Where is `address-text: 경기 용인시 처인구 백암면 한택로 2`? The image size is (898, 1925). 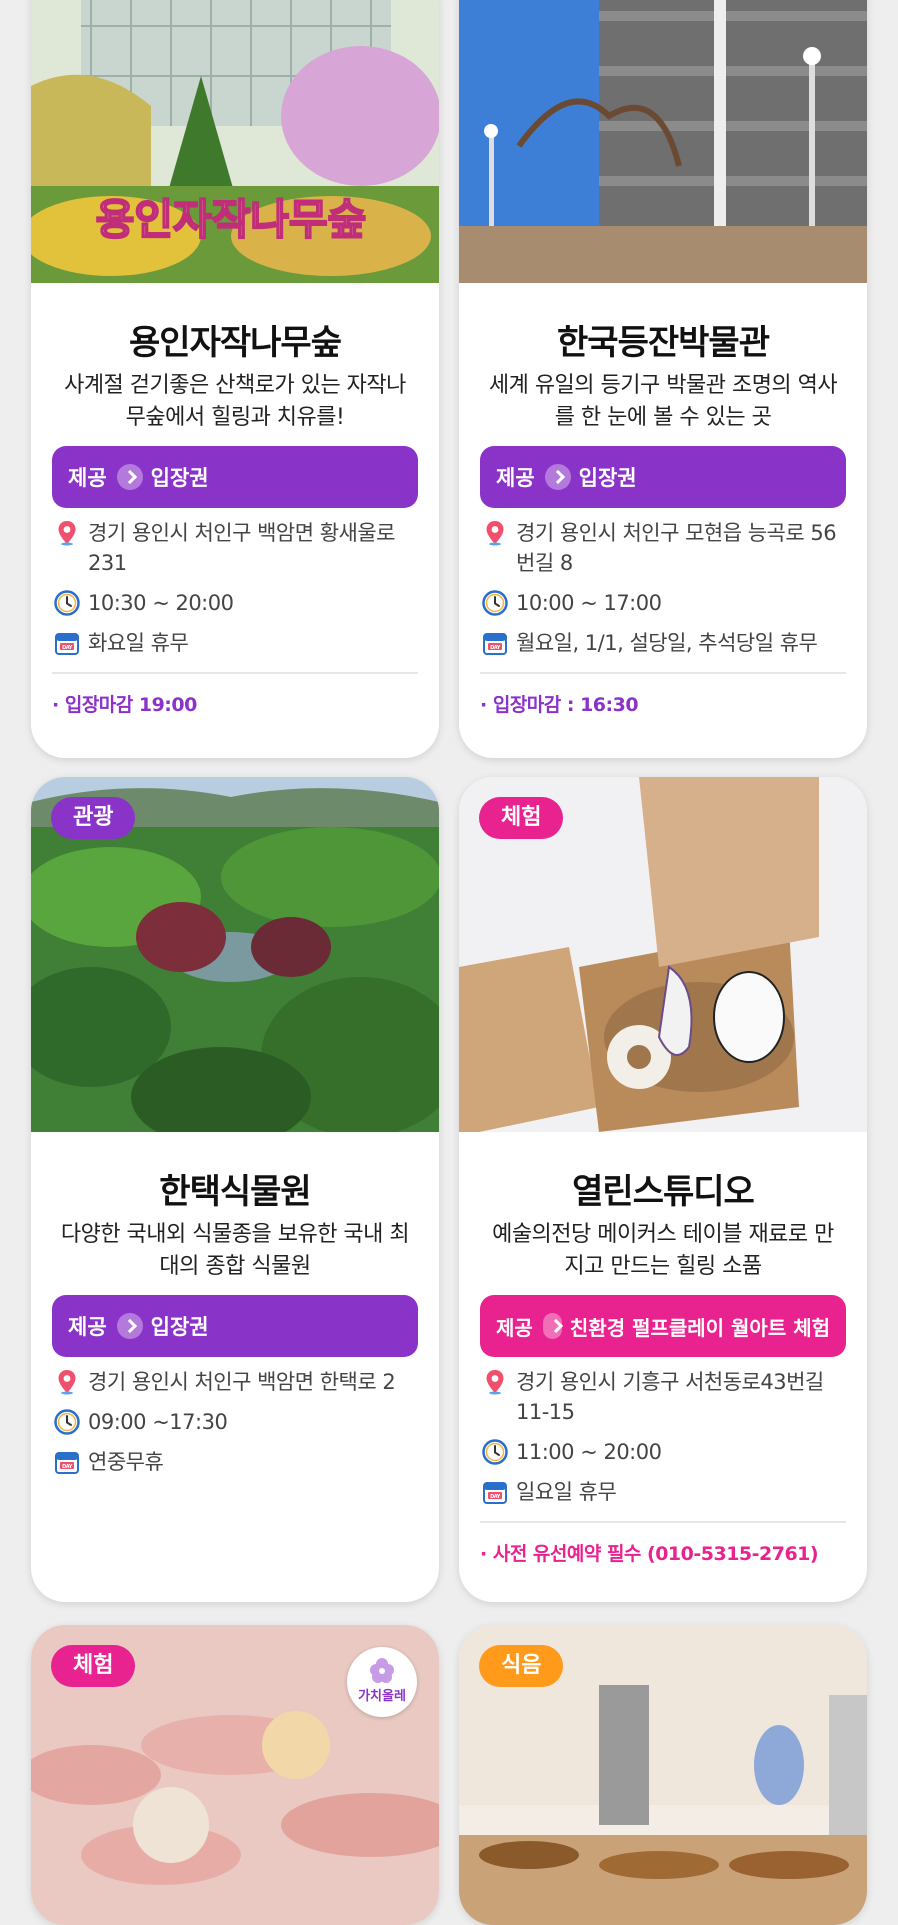 address-text: 경기 용인시 처인구 백암면 한택로 2 is located at coordinates (242, 1382).